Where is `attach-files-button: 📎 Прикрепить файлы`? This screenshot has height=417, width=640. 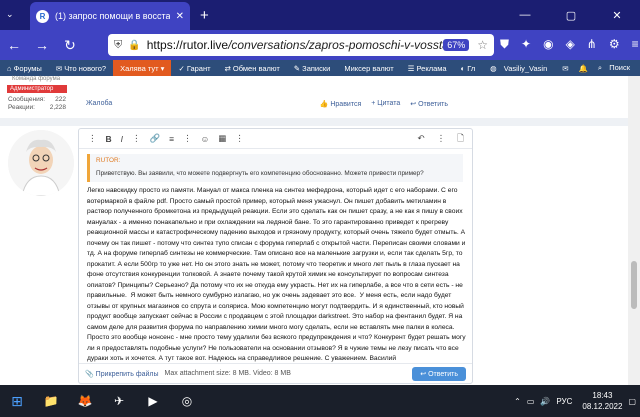 attach-files-button: 📎 Прикрепить файлы is located at coordinates (122, 374).